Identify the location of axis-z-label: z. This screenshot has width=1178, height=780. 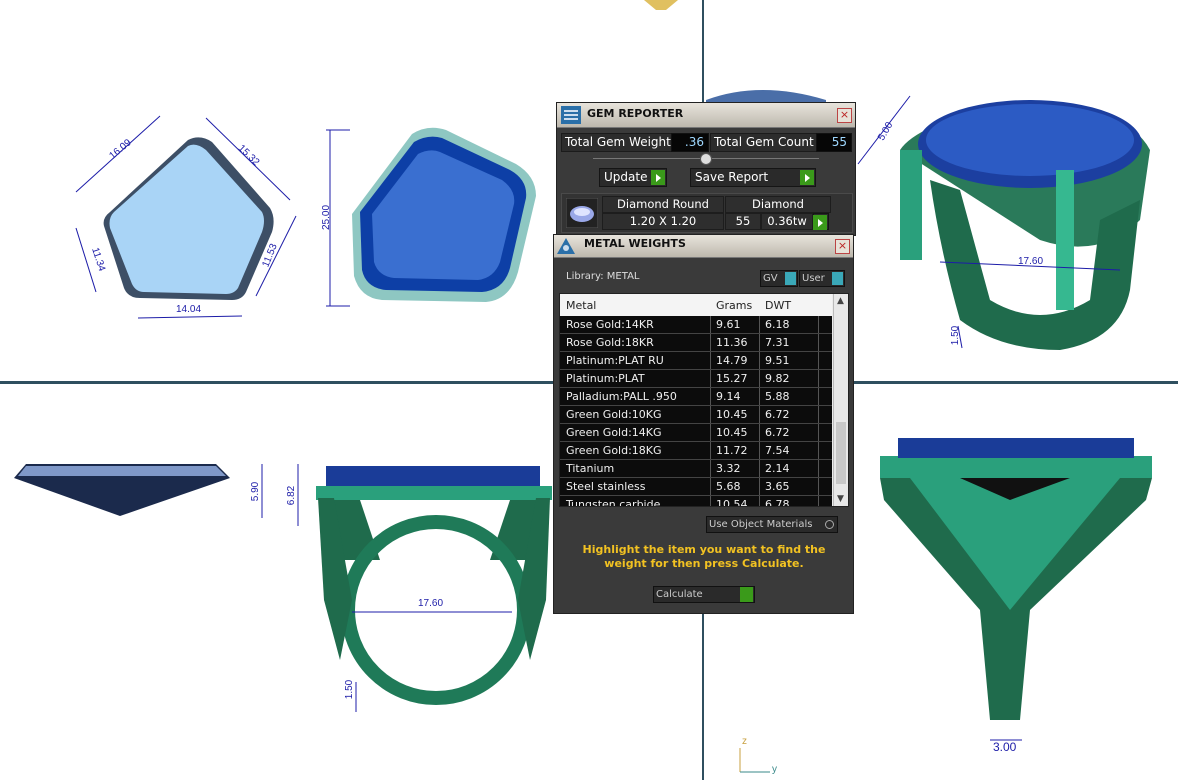
(744, 741).